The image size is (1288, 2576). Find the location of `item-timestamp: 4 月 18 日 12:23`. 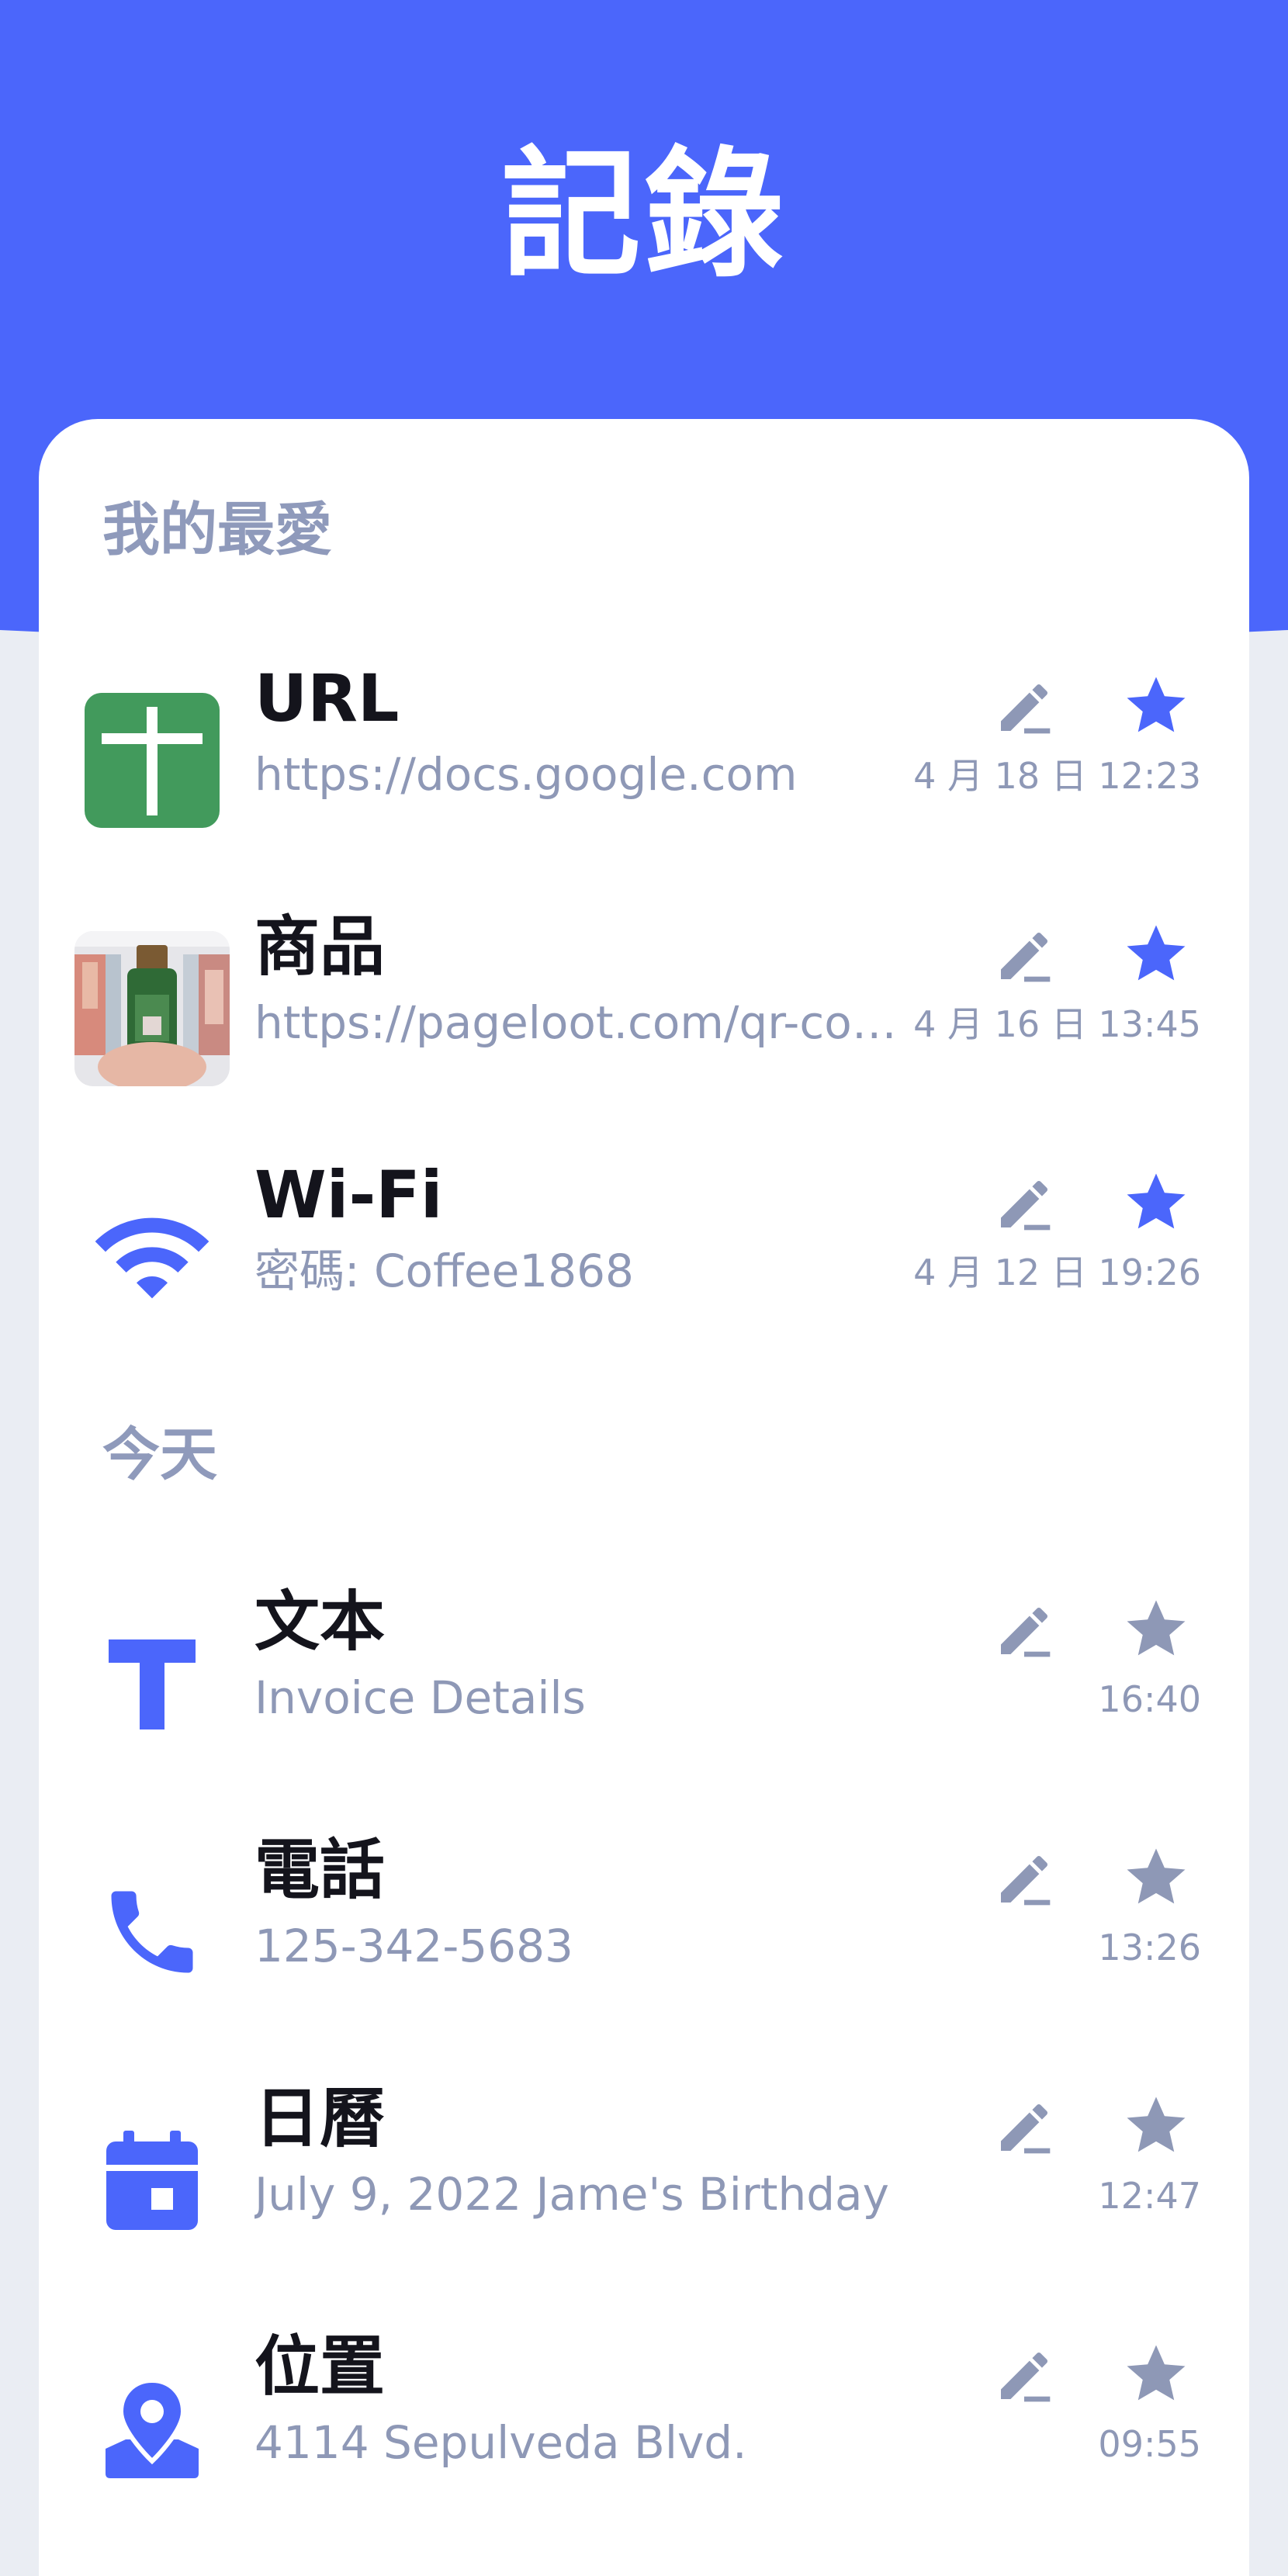

item-timestamp: 4 月 18 日 12:23 is located at coordinates (1057, 776).